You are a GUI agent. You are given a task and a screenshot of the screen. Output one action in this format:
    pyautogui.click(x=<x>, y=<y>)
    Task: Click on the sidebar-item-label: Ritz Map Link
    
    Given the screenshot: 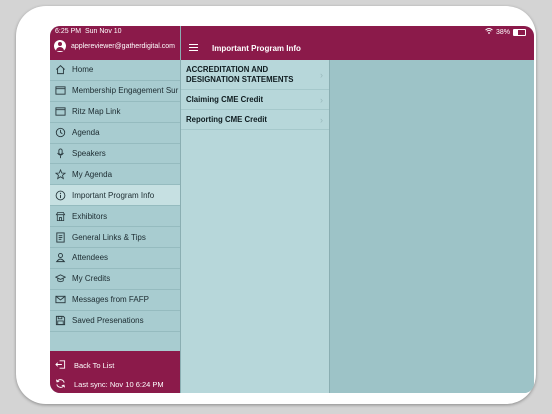 What is the action you would take?
    pyautogui.click(x=96, y=112)
    